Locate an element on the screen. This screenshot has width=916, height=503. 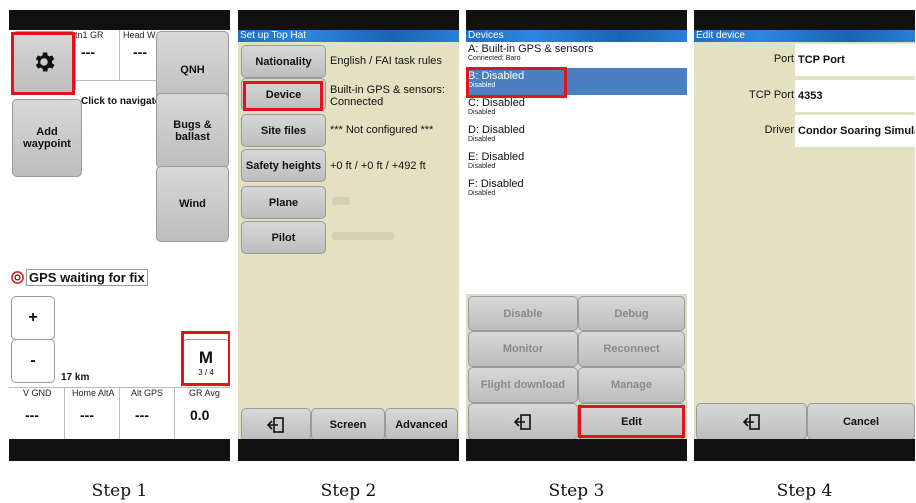
device-value: Built-in GPS & sensors: Connected is located at coordinates (387, 96).